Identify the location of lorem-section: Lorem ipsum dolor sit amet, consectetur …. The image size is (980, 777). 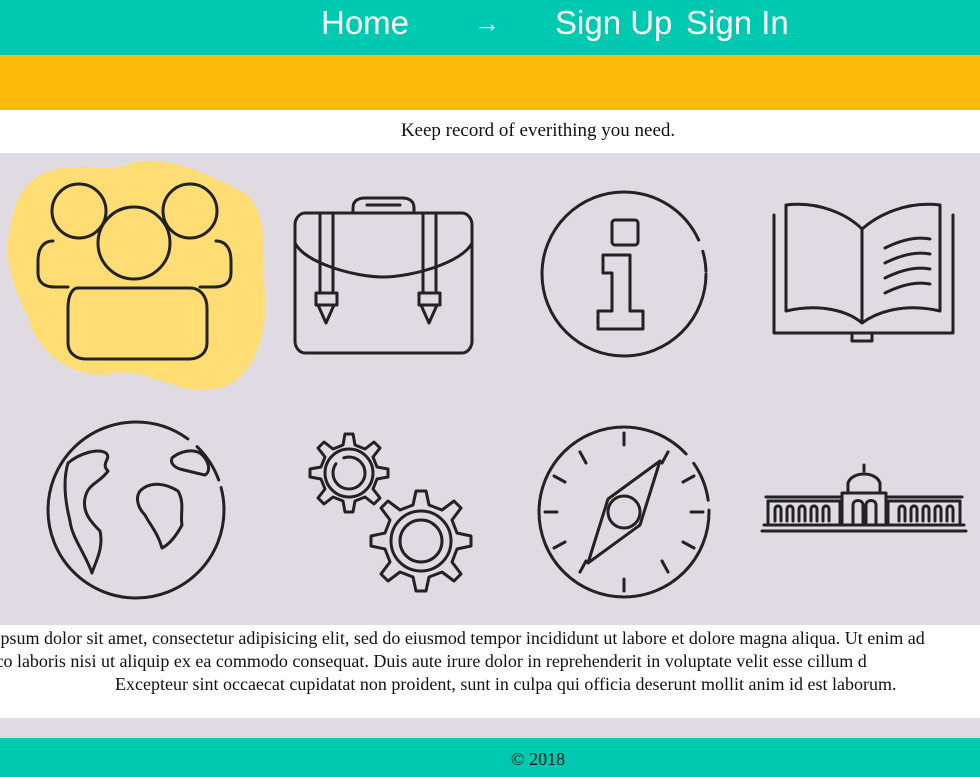
(490, 671).